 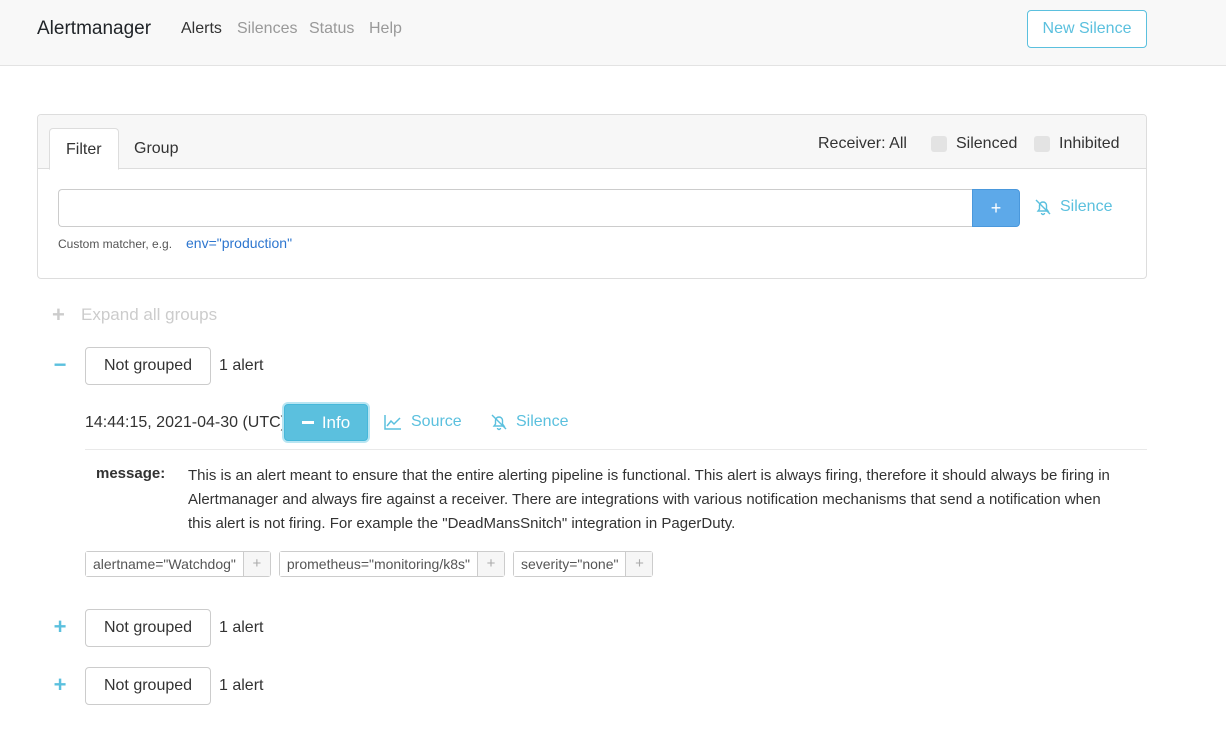 I want to click on filter-silence-link: Silence, so click(x=1073, y=207).